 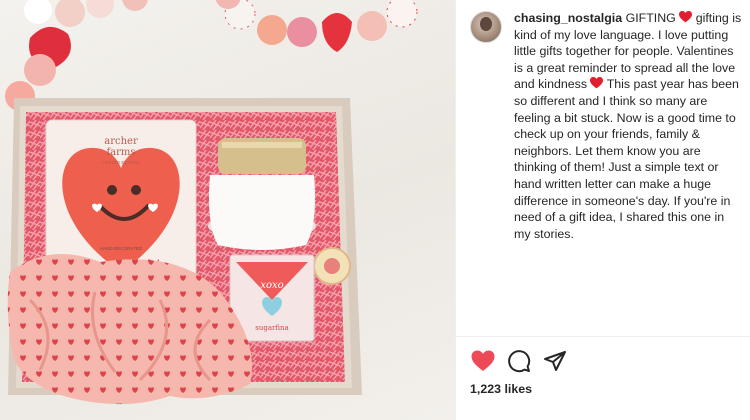 I want to click on likes-count: 1,223 likes, so click(x=501, y=389).